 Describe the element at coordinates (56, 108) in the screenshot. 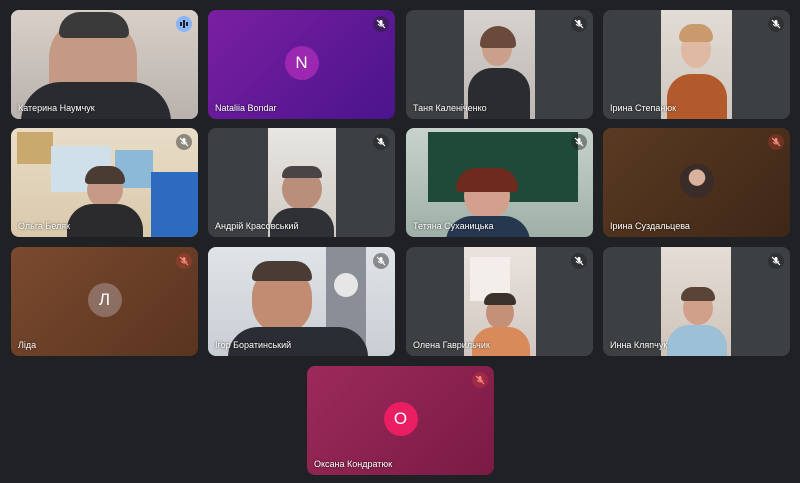

I see `participant-name: Катерина Наумчук` at that location.